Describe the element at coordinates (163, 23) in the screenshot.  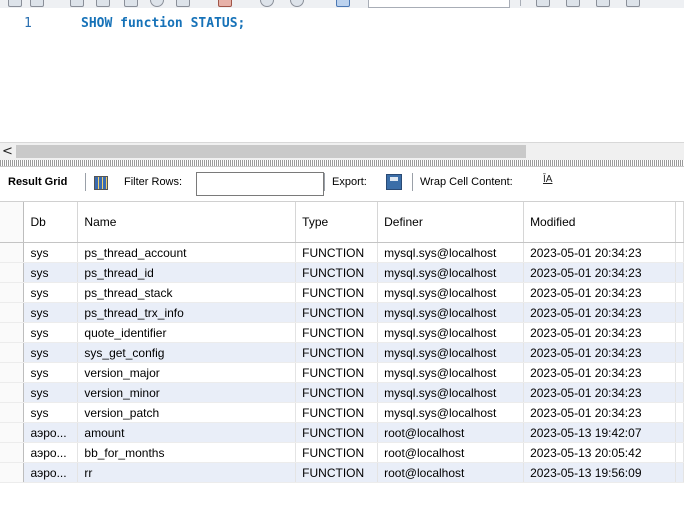
I see `code-line: SHOW function STATUS;` at that location.